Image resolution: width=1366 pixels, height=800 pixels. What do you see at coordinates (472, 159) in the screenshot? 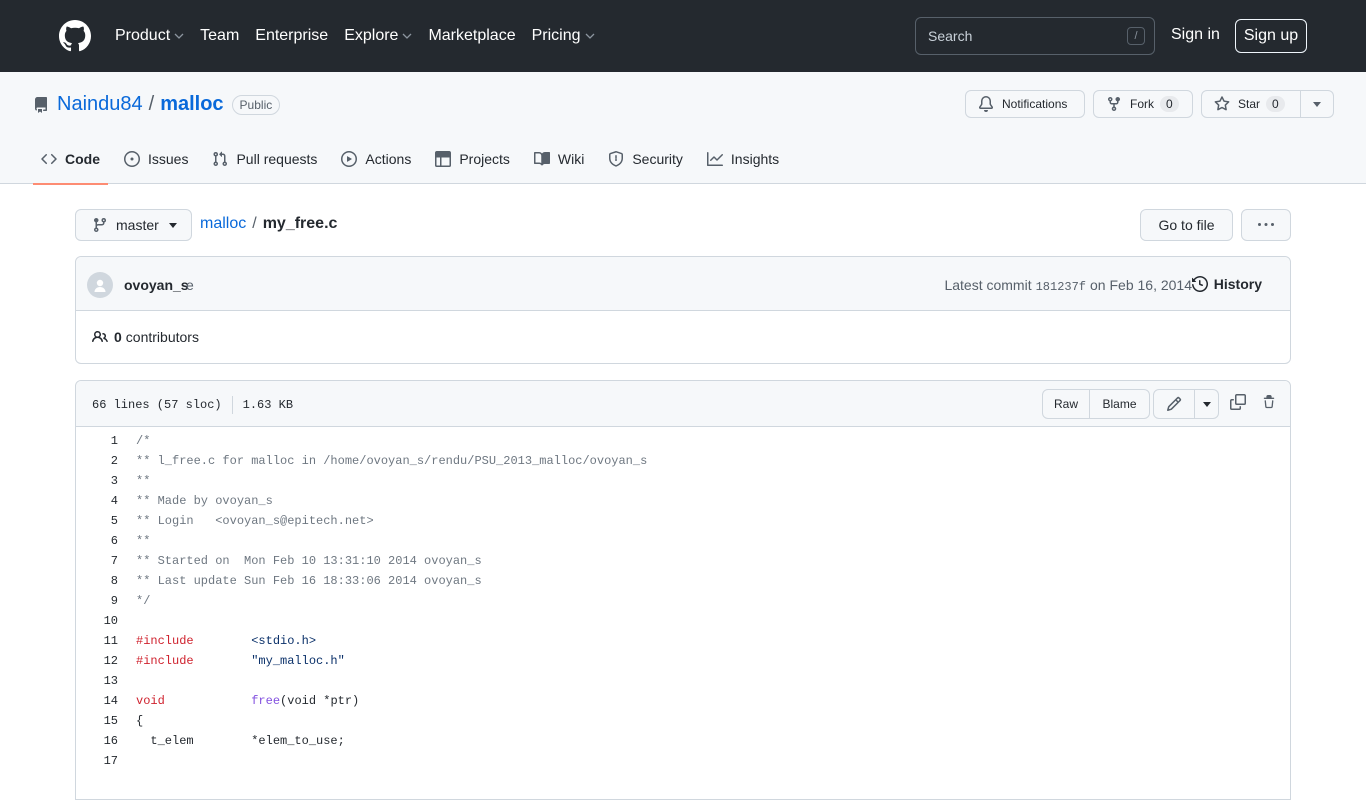
I see `tab-projects: Projects` at bounding box center [472, 159].